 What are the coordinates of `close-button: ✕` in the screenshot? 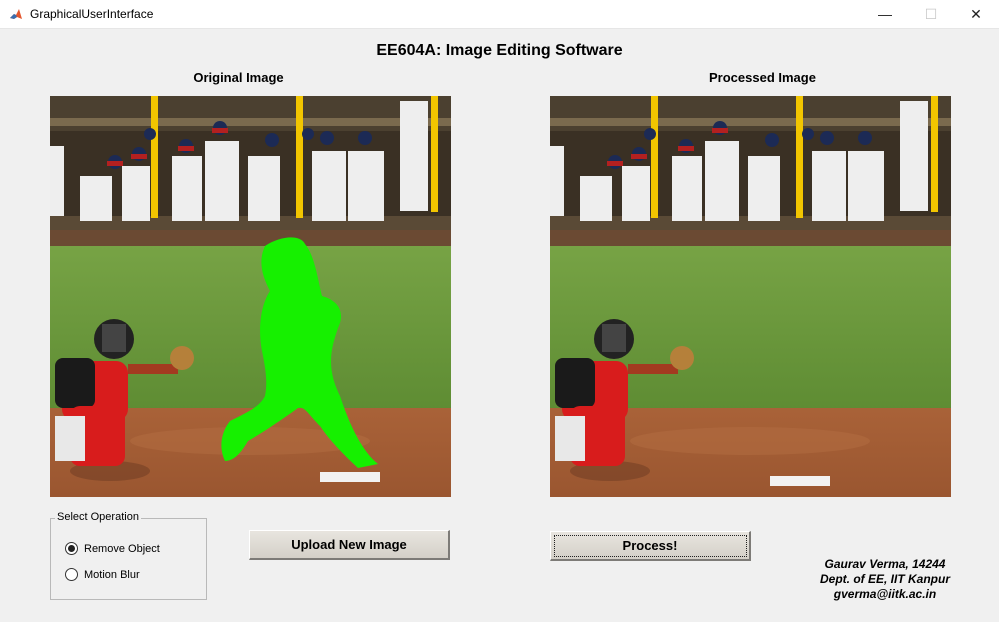 It's located at (976, 14).